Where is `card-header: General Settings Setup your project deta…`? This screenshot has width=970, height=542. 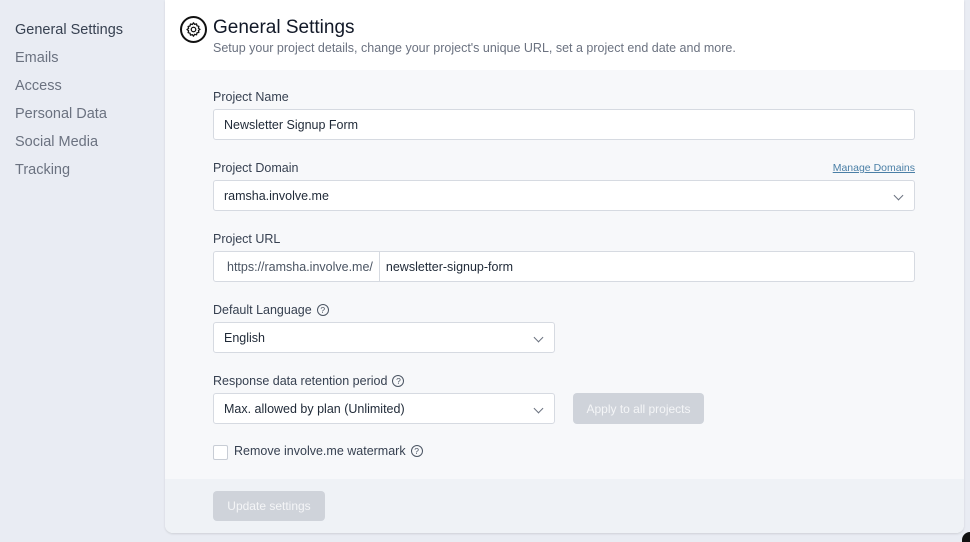 card-header: General Settings Setup your project deta… is located at coordinates (564, 35).